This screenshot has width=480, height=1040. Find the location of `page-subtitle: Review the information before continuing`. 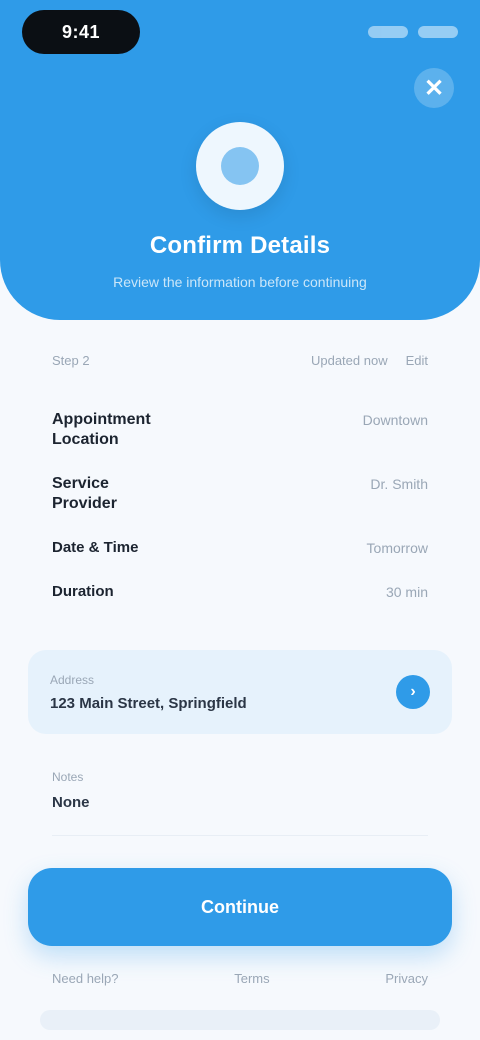

page-subtitle: Review the information before continuing is located at coordinates (240, 282).